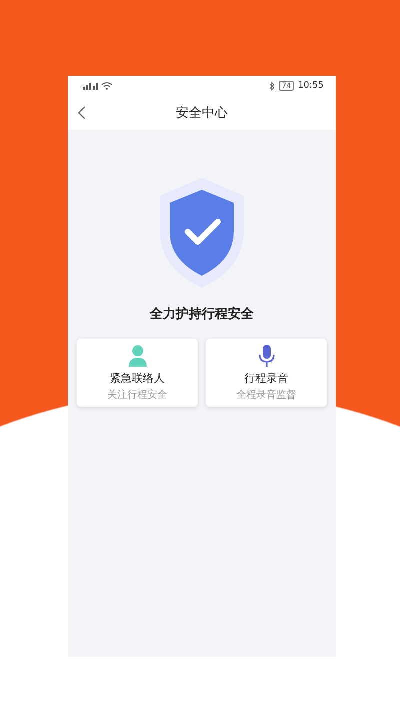 Image resolution: width=400 pixels, height=711 pixels. I want to click on wifi-icon, so click(107, 86).